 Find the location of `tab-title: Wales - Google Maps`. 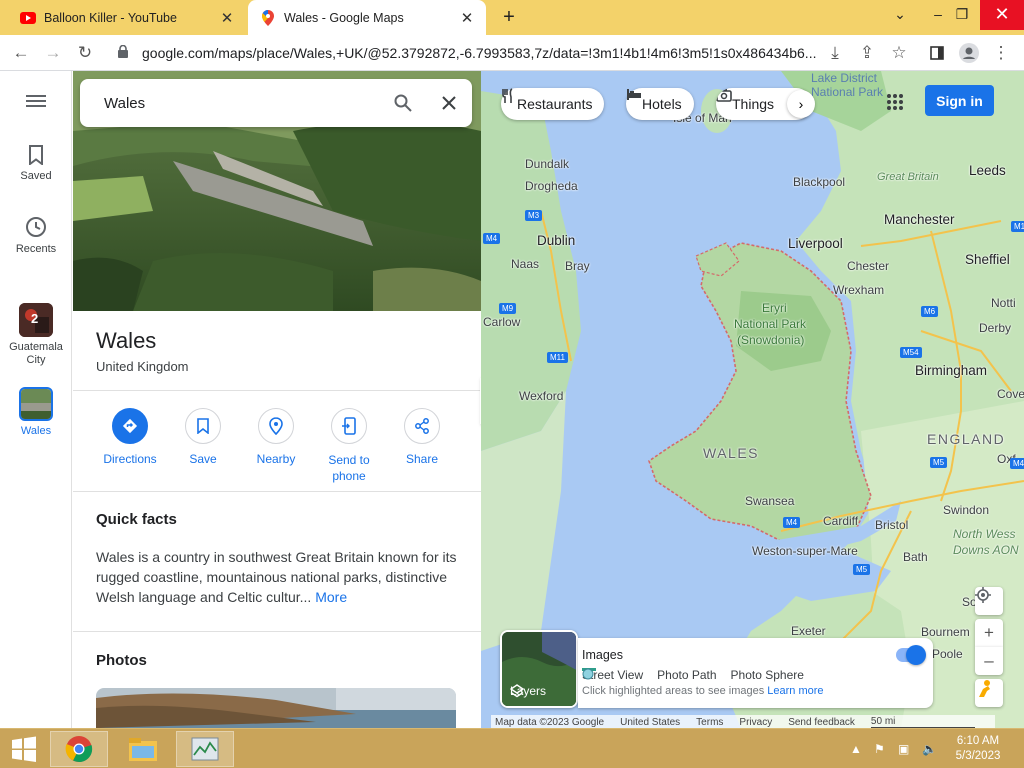

tab-title: Wales - Google Maps is located at coordinates (344, 17).